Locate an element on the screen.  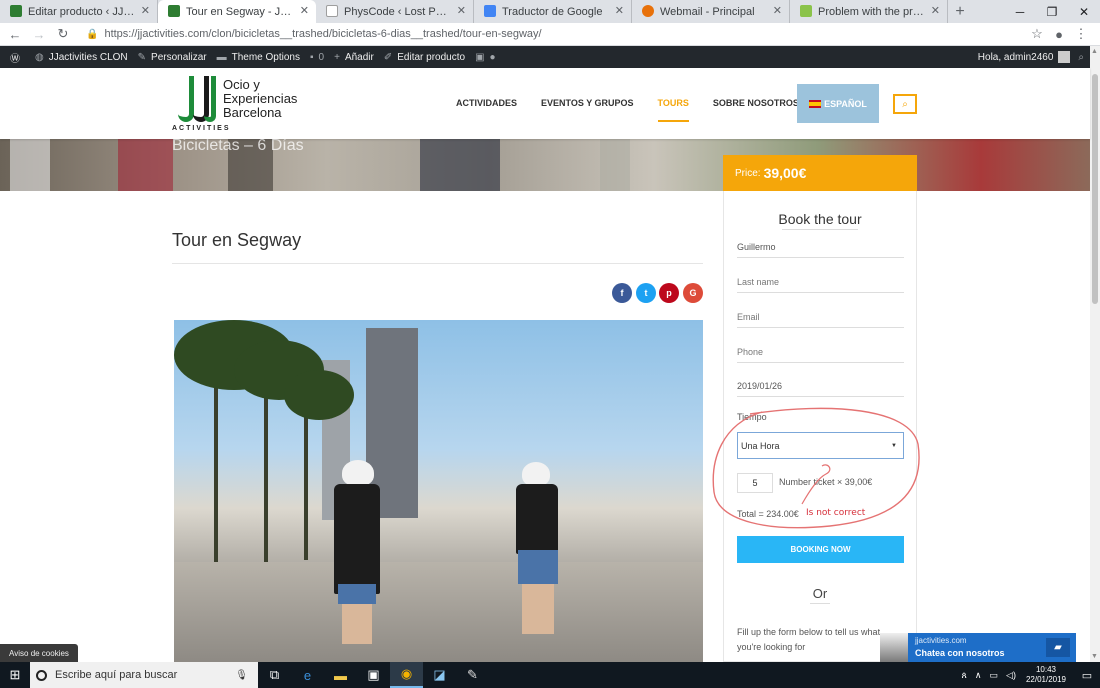
profile-icon: ● is located at coordinates (1059, 34).